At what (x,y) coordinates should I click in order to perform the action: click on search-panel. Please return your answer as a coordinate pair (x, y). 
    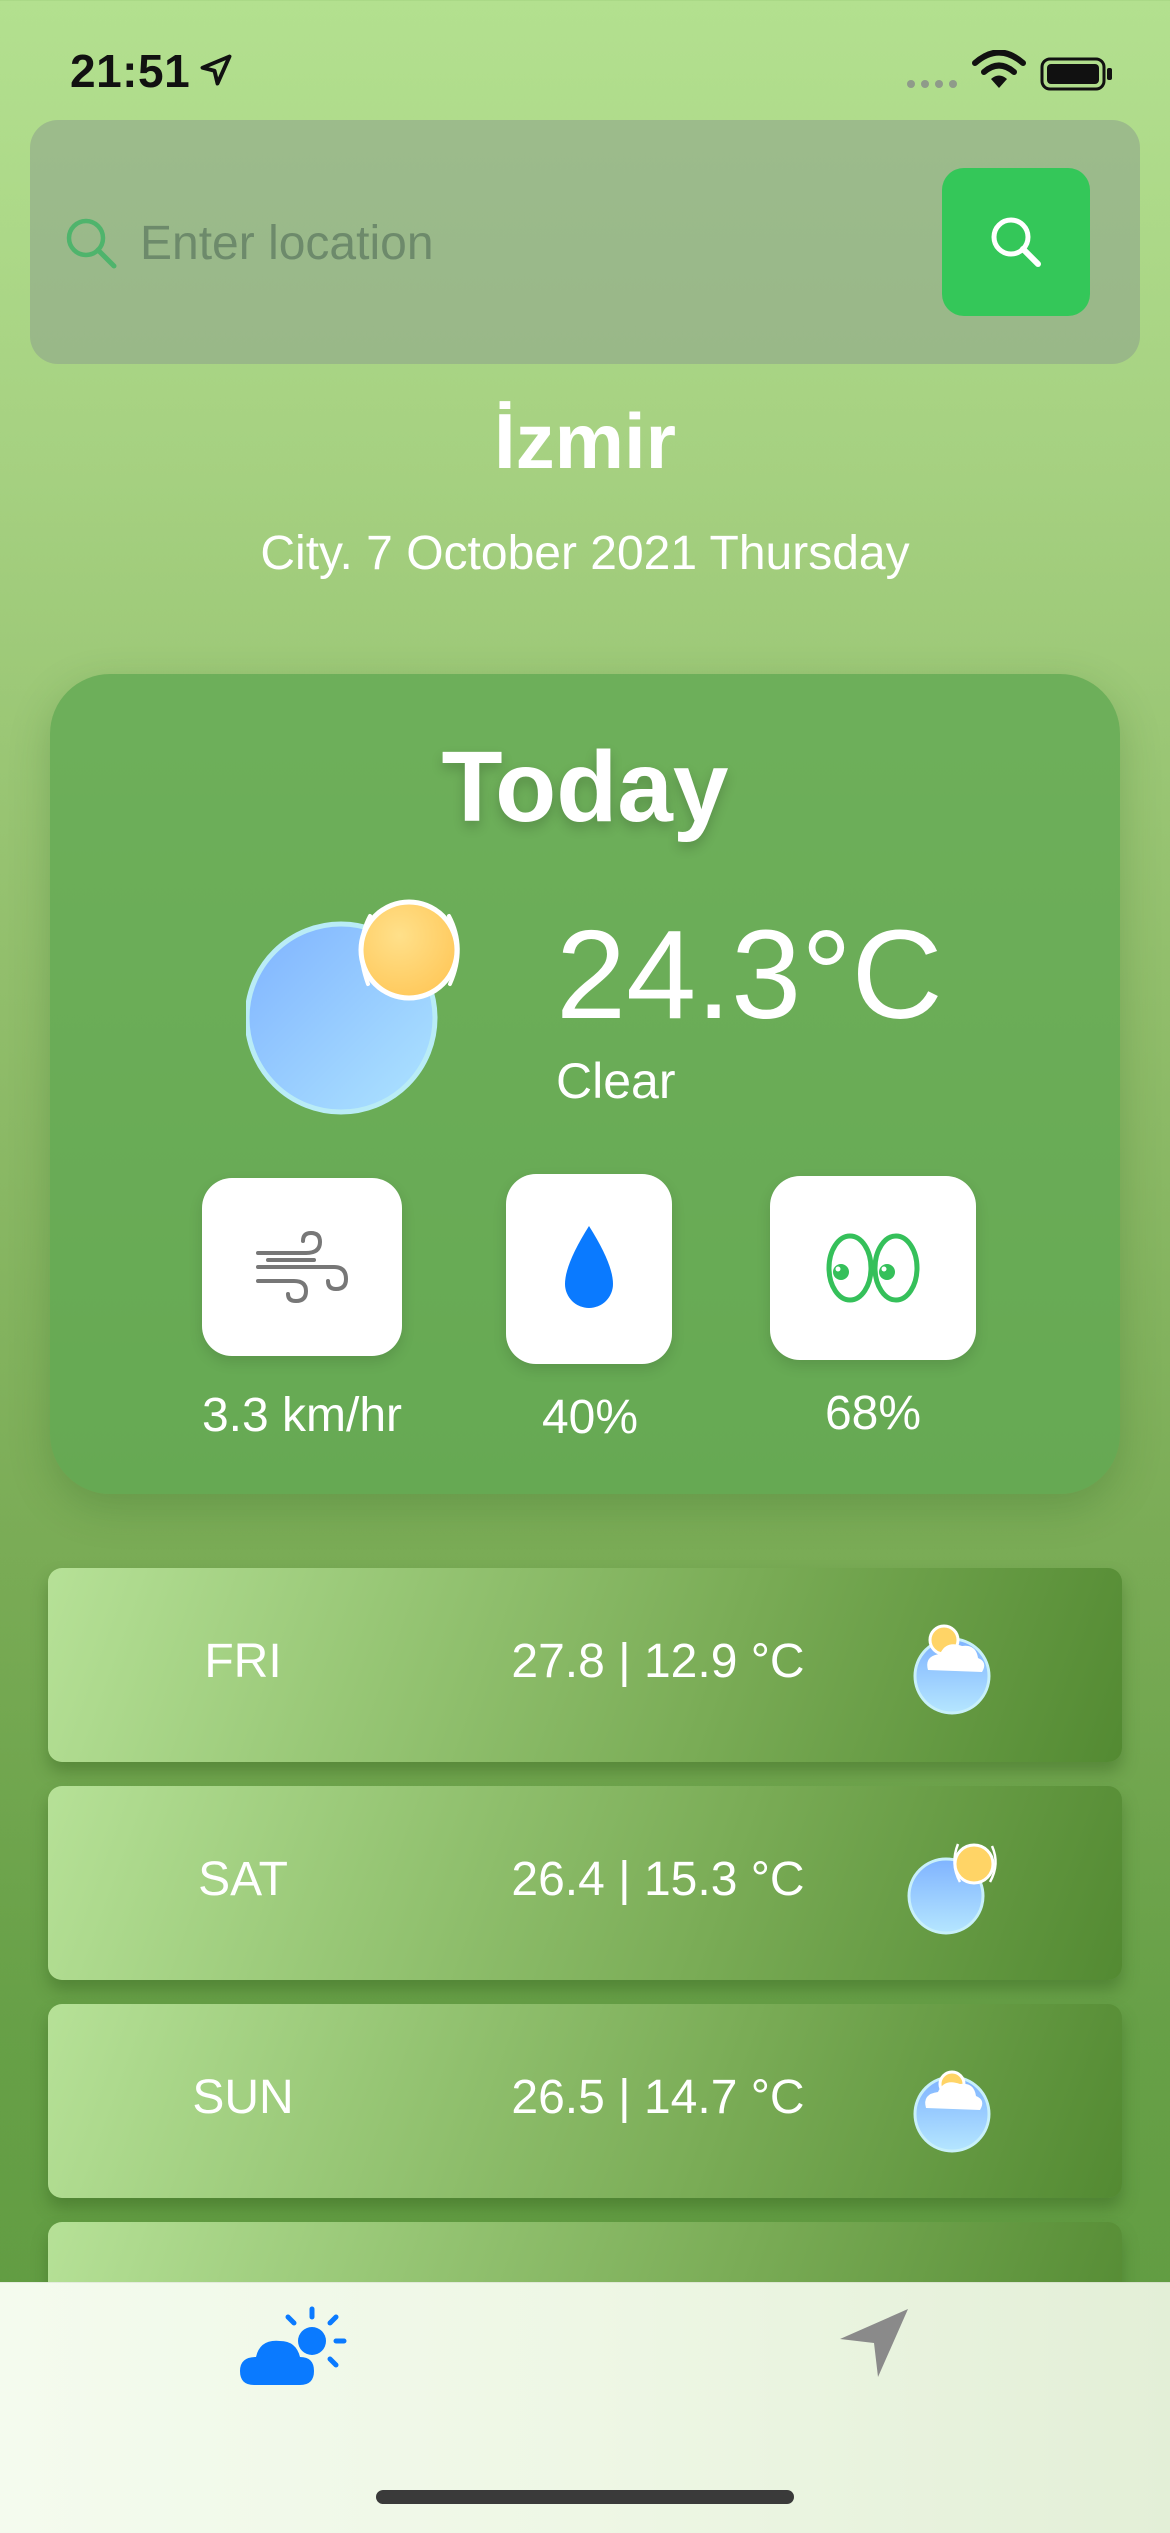
    Looking at the image, I should click on (585, 242).